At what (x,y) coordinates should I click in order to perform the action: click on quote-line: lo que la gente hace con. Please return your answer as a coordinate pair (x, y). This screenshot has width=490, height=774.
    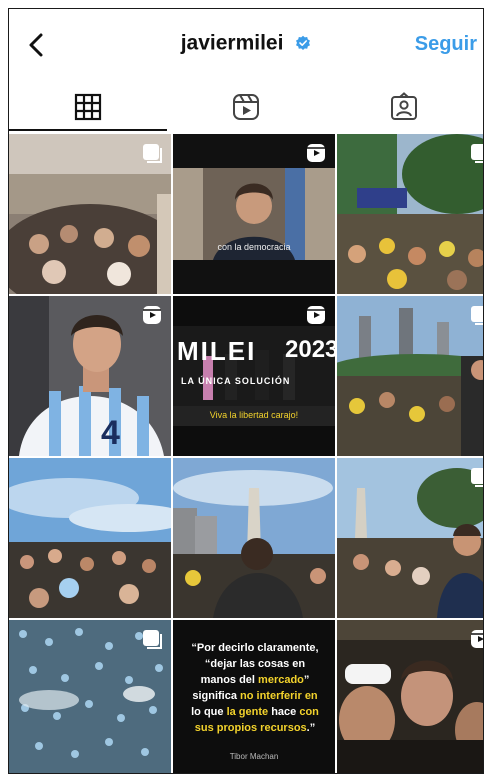
    Looking at the image, I should click on (255, 712).